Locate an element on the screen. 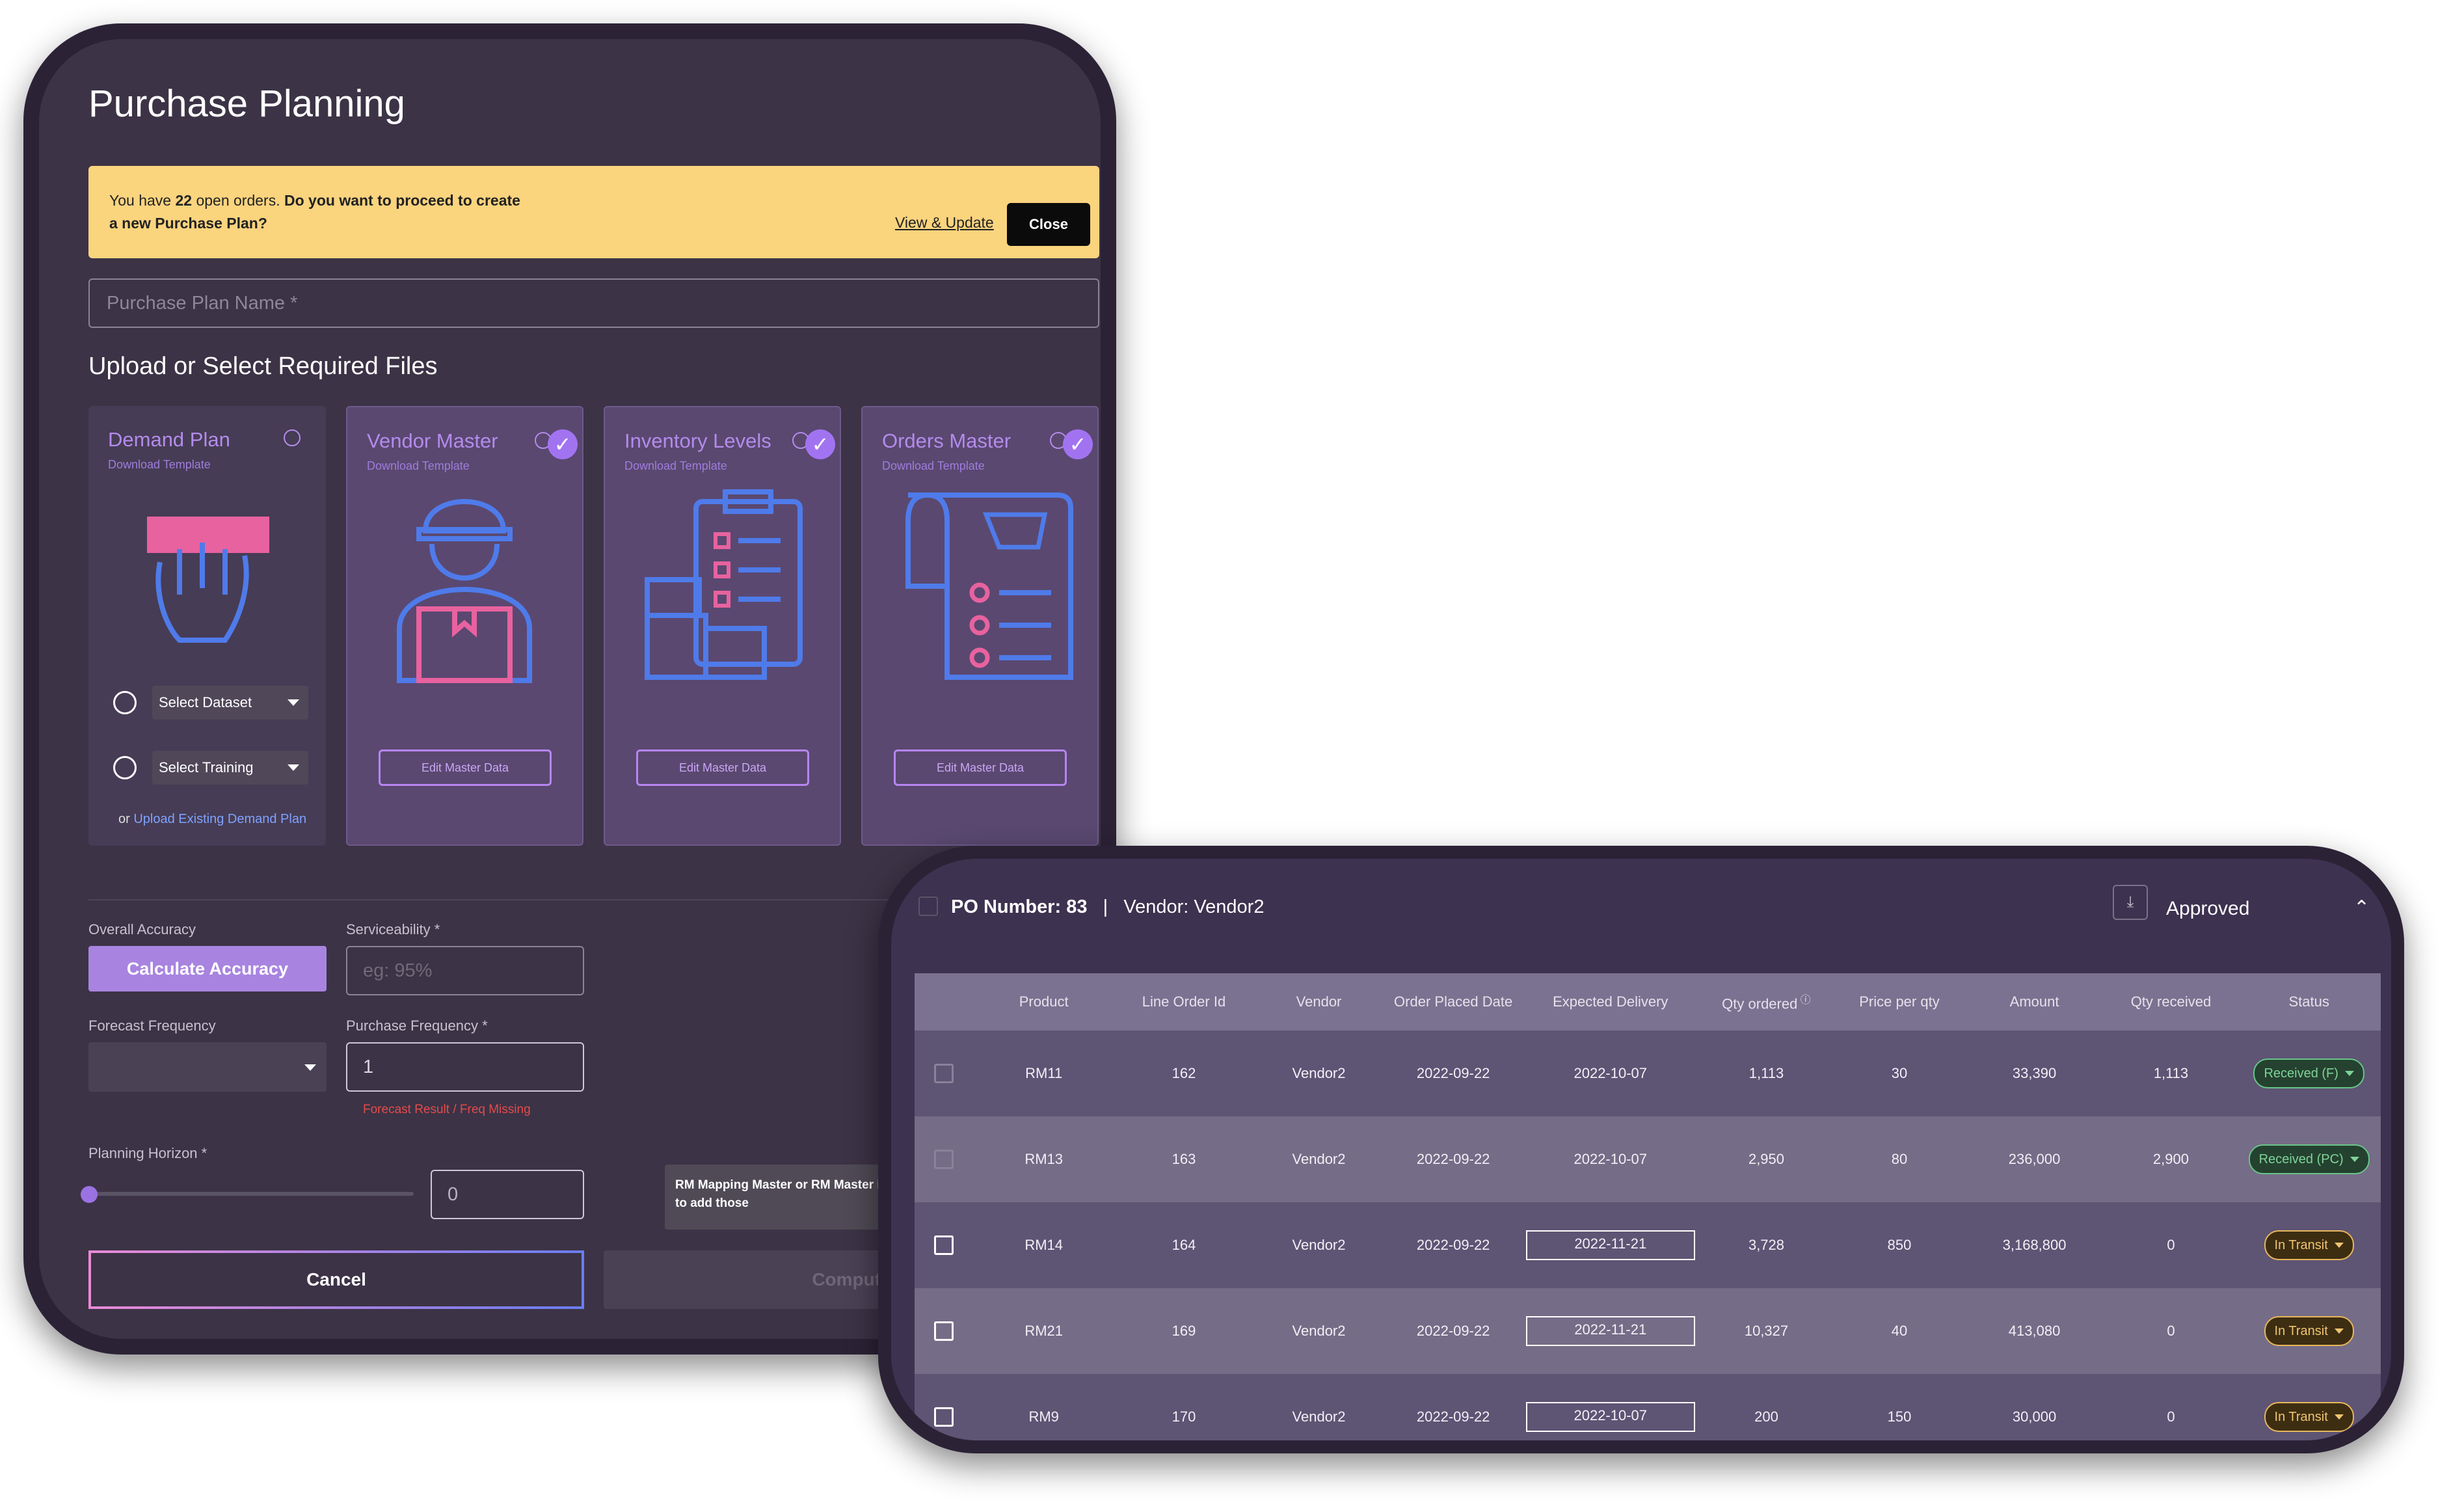 This screenshot has width=2464, height=1510. section-title: Upload or Select Required Files is located at coordinates (263, 367).